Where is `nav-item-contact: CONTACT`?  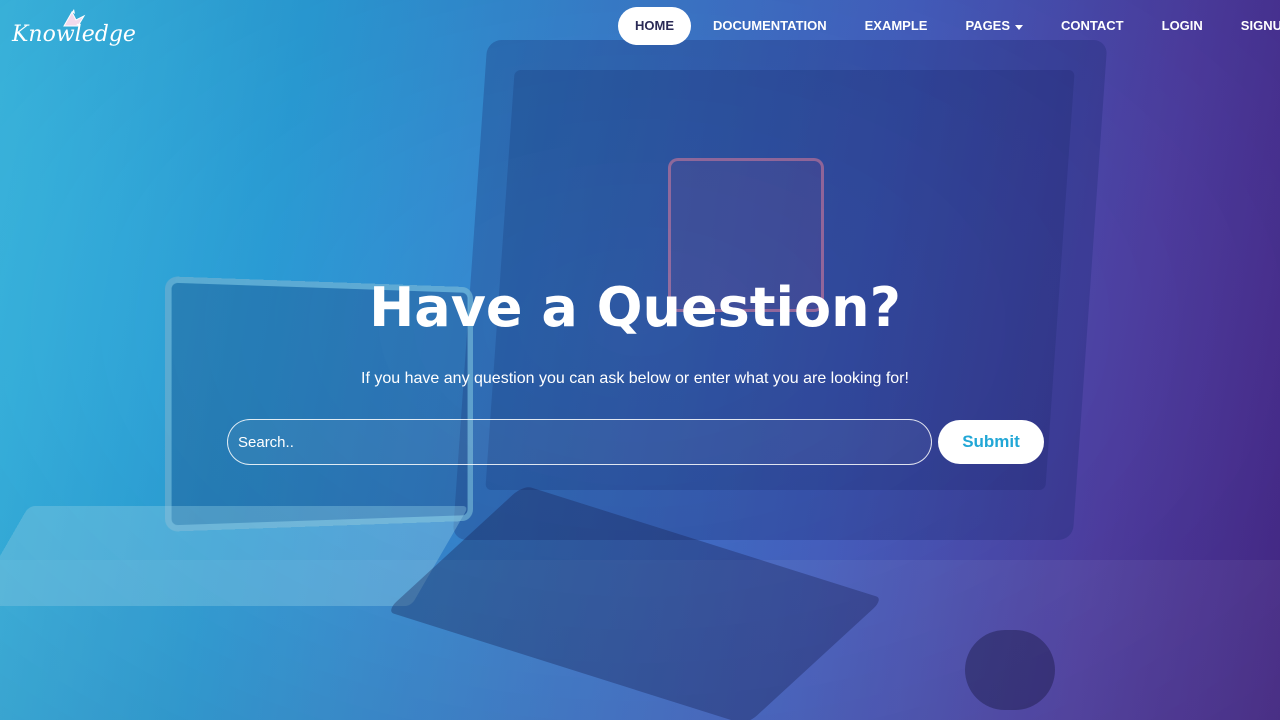 nav-item-contact: CONTACT is located at coordinates (1092, 26).